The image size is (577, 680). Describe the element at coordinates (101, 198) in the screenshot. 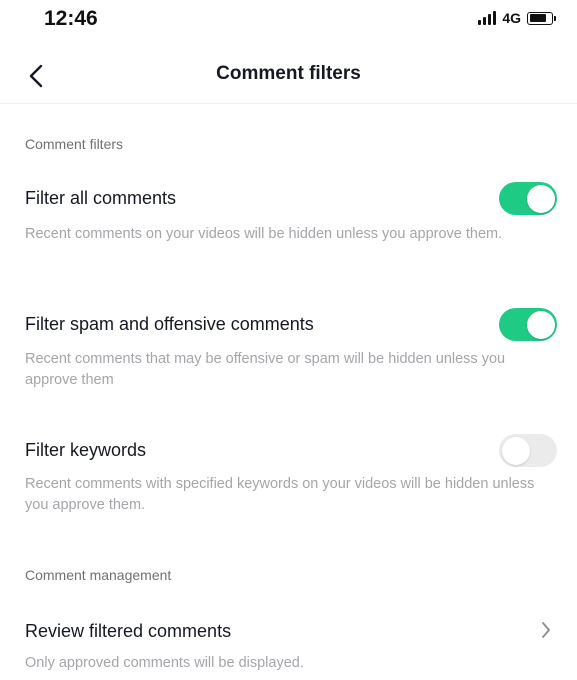

I see `filter-all-comments-title: Filter all comments` at that location.